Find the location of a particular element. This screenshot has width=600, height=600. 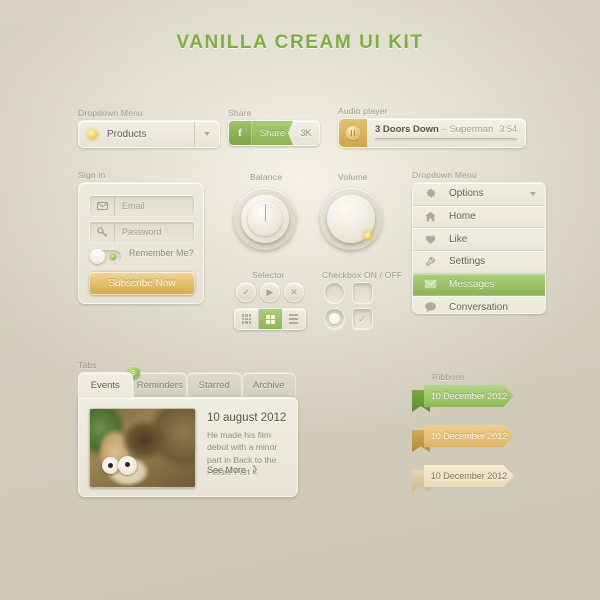

selector-caption: Selector is located at coordinates (268, 275).